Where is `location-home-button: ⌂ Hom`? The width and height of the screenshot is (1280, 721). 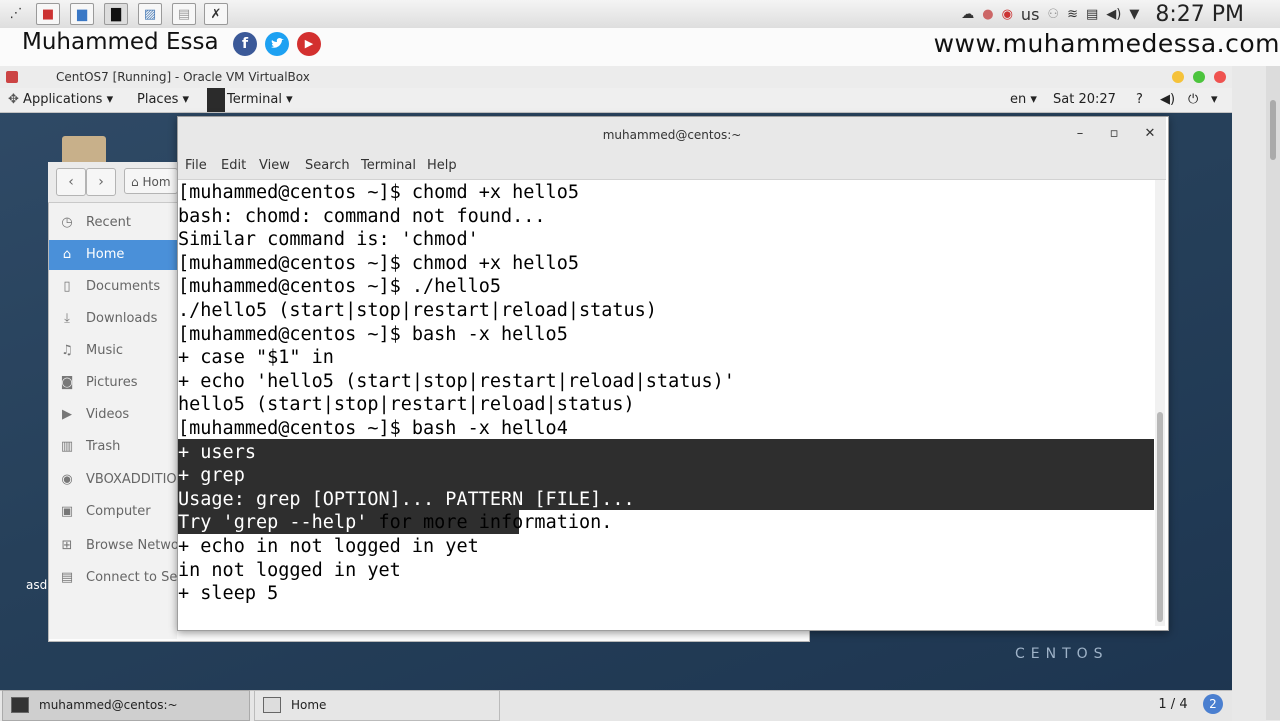
location-home-button: ⌂ Hom is located at coordinates (151, 181).